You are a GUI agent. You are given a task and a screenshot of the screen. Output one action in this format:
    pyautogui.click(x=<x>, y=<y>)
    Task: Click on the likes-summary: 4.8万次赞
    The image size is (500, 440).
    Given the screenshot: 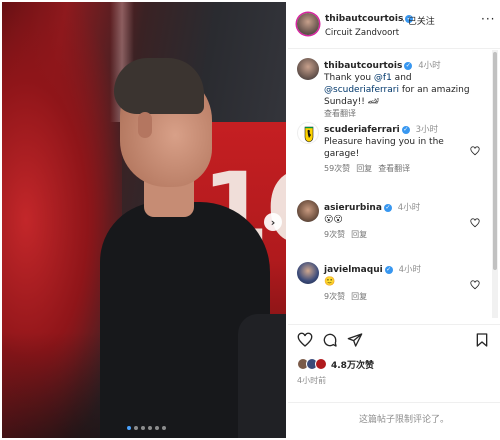 What is the action you would take?
    pyautogui.click(x=335, y=364)
    